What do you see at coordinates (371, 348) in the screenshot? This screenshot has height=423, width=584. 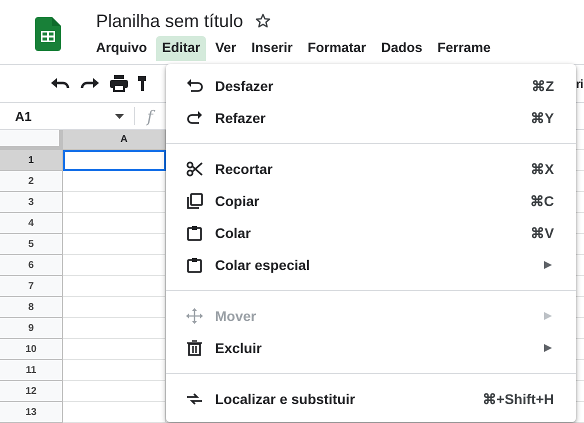 I see `menu-option: Excluir` at bounding box center [371, 348].